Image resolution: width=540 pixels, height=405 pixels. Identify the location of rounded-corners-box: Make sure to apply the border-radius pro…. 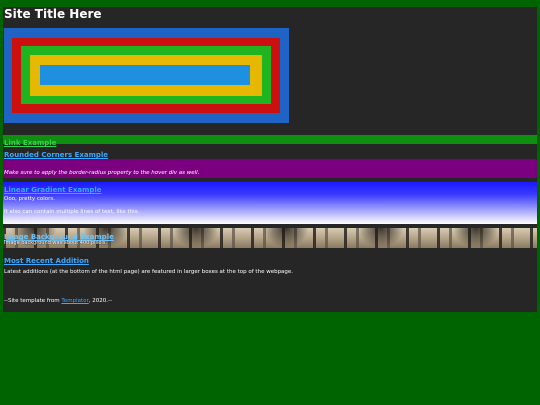
(270, 168).